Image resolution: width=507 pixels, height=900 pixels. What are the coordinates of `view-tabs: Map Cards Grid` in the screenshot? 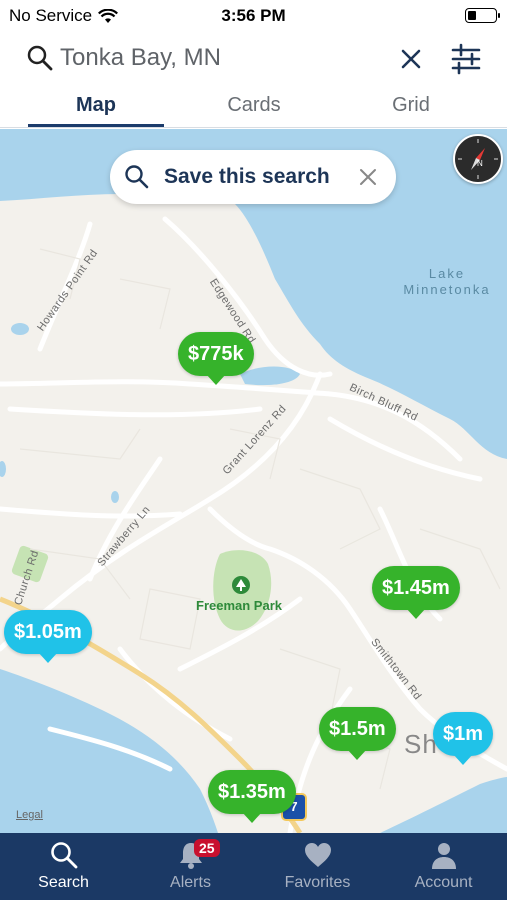 It's located at (253, 107).